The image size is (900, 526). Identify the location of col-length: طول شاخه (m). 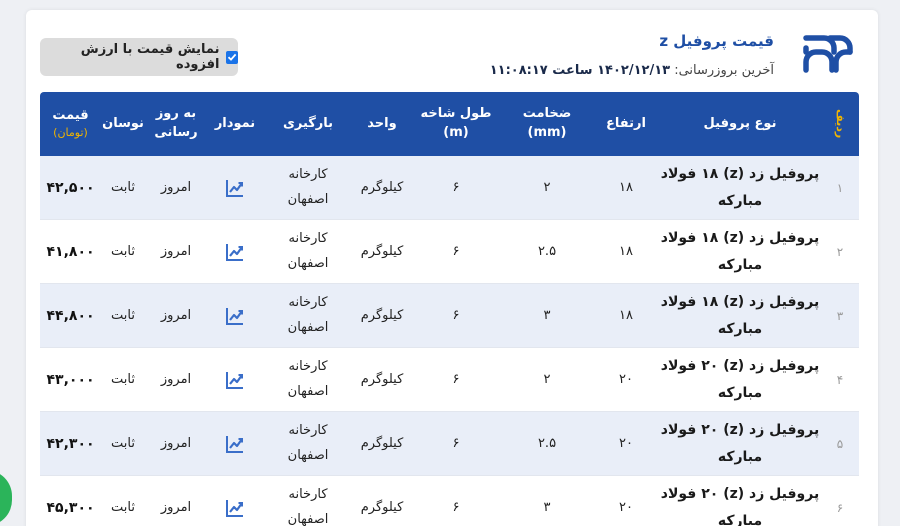
(456, 124).